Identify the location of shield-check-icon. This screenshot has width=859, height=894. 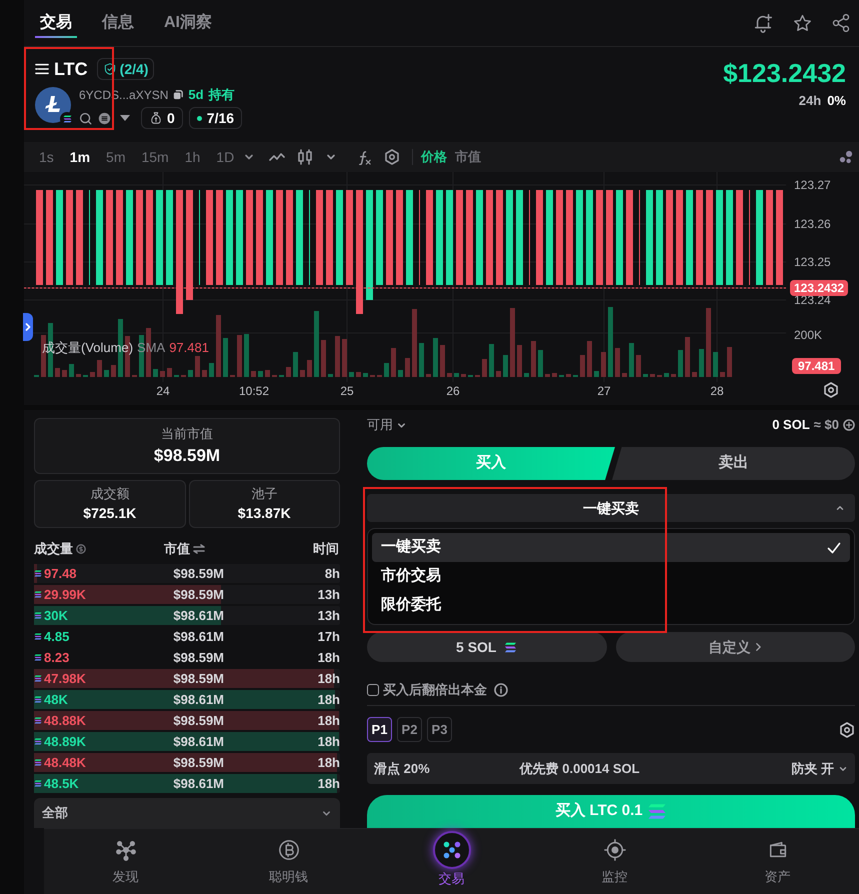
(109, 69).